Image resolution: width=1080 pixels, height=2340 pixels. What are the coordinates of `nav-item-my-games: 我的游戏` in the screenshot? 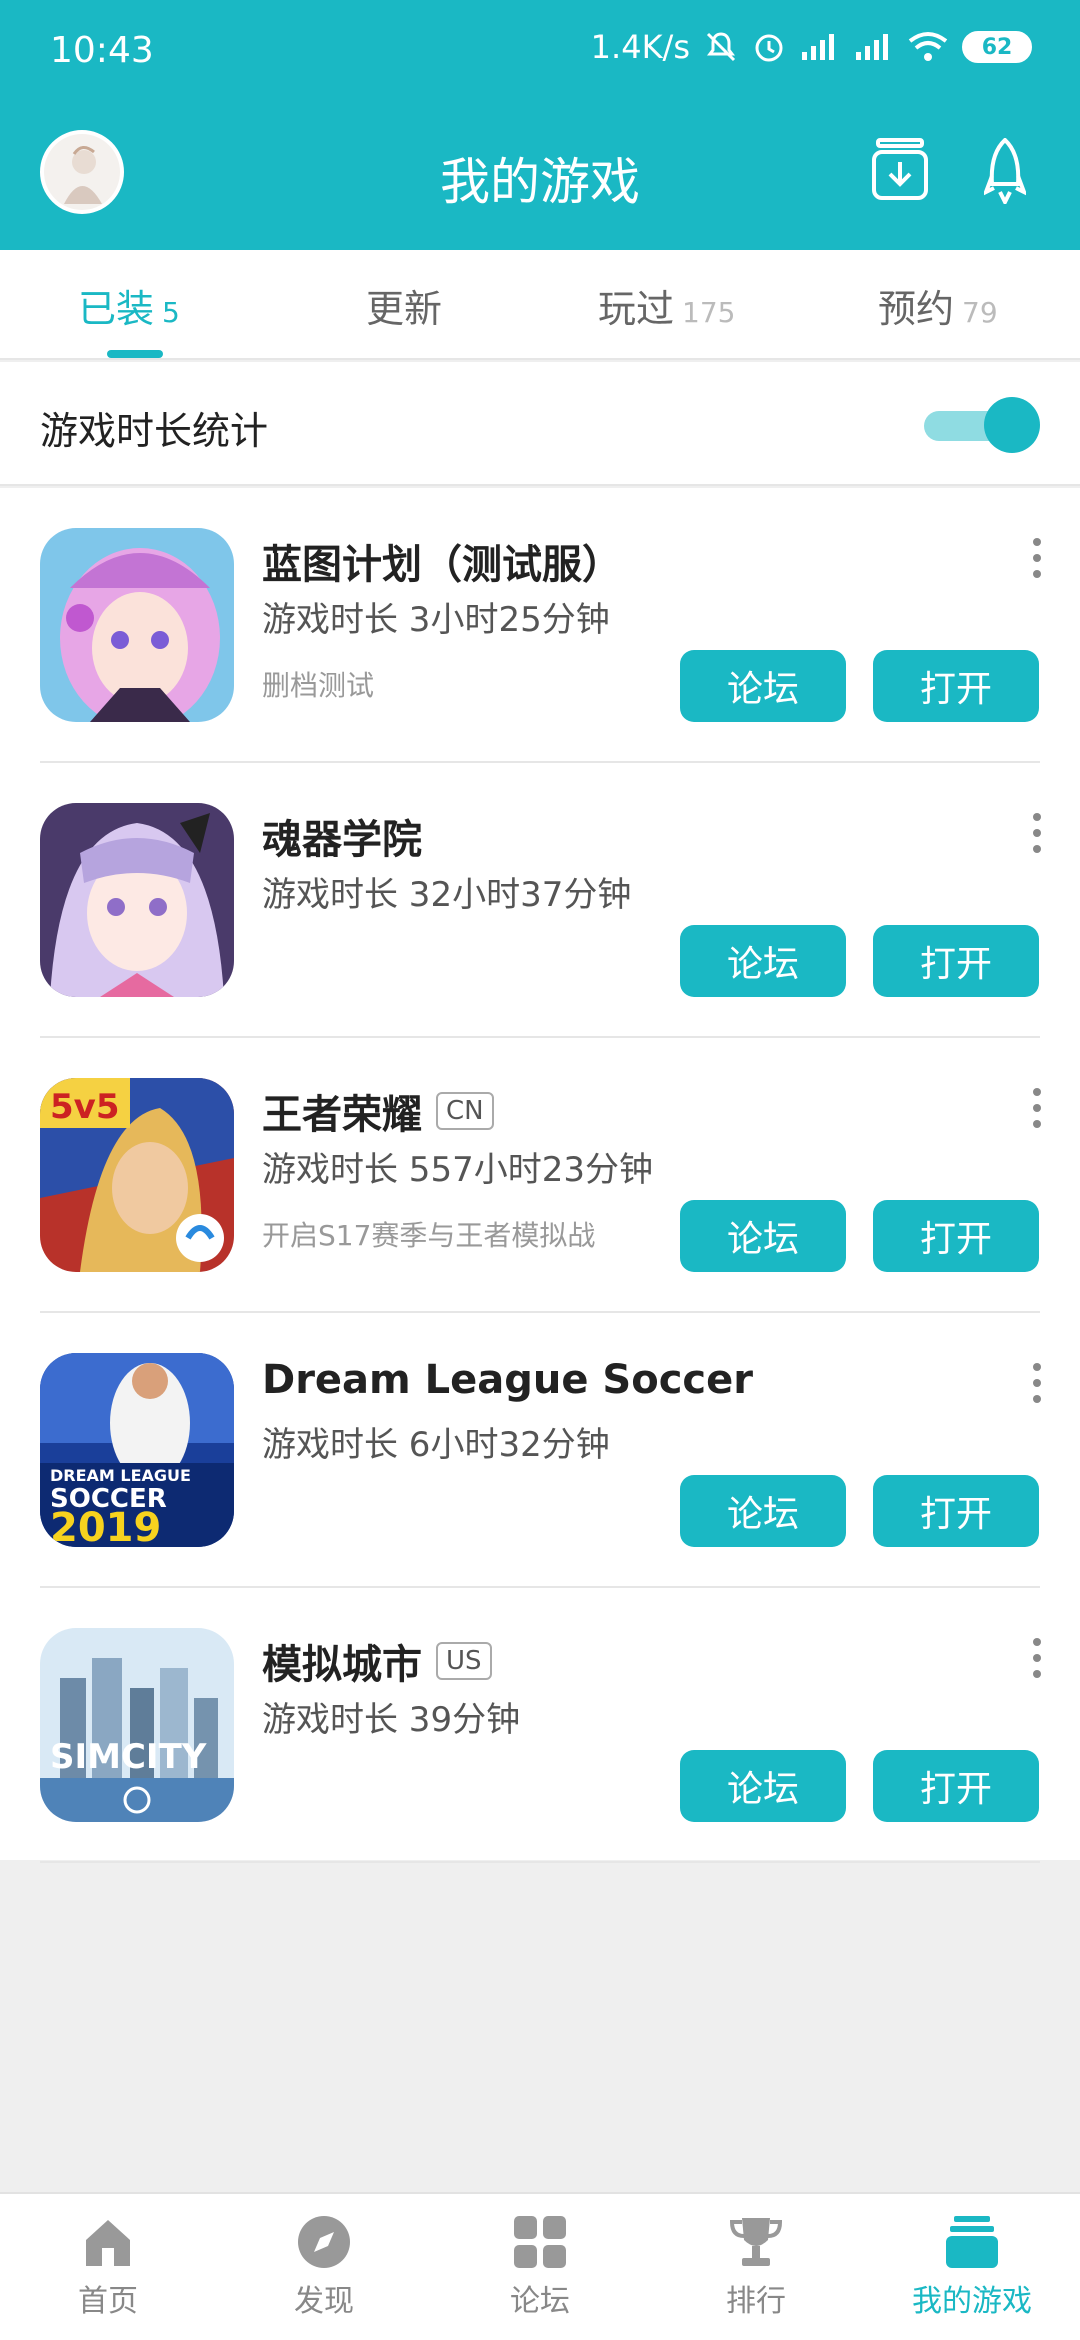 It's located at (972, 2267).